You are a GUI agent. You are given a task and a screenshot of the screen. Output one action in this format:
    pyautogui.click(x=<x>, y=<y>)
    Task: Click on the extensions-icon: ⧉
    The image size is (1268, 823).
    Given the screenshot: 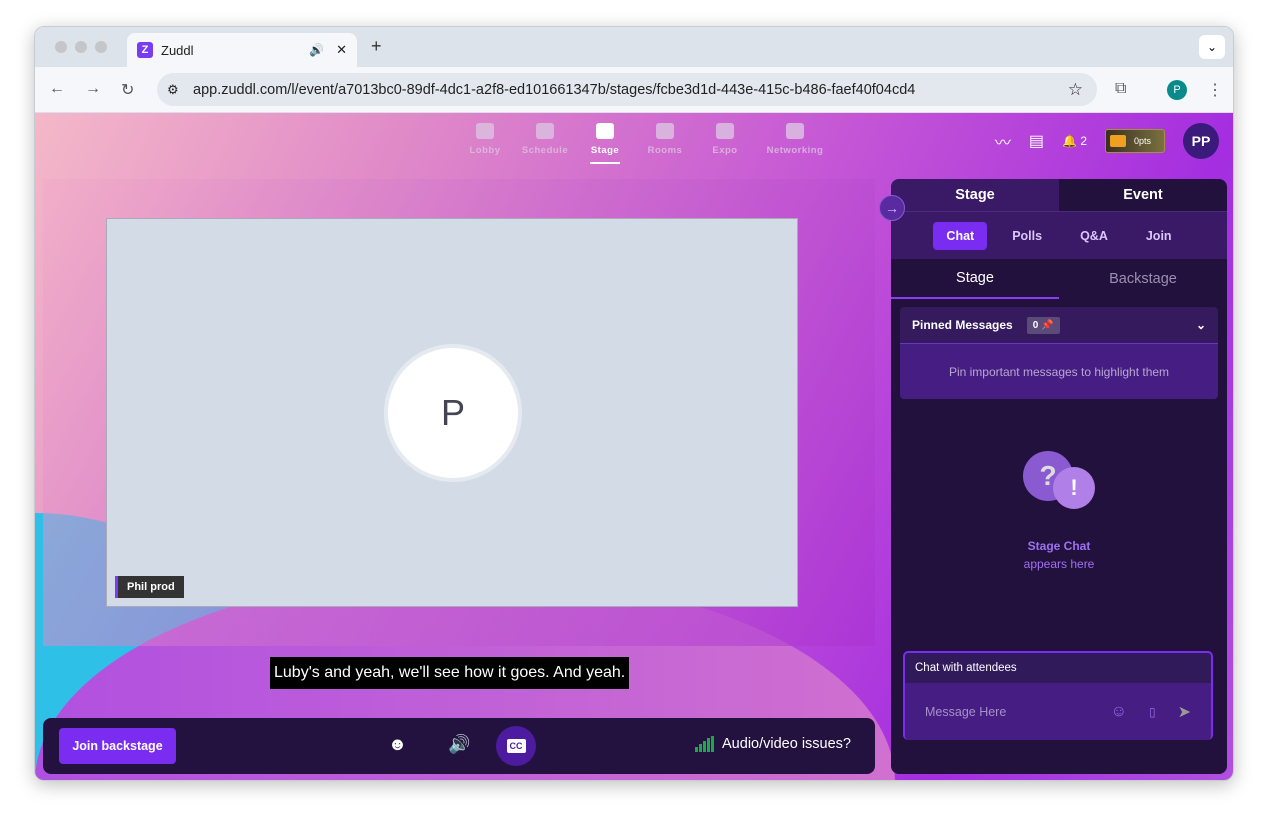 What is the action you would take?
    pyautogui.click(x=1120, y=89)
    